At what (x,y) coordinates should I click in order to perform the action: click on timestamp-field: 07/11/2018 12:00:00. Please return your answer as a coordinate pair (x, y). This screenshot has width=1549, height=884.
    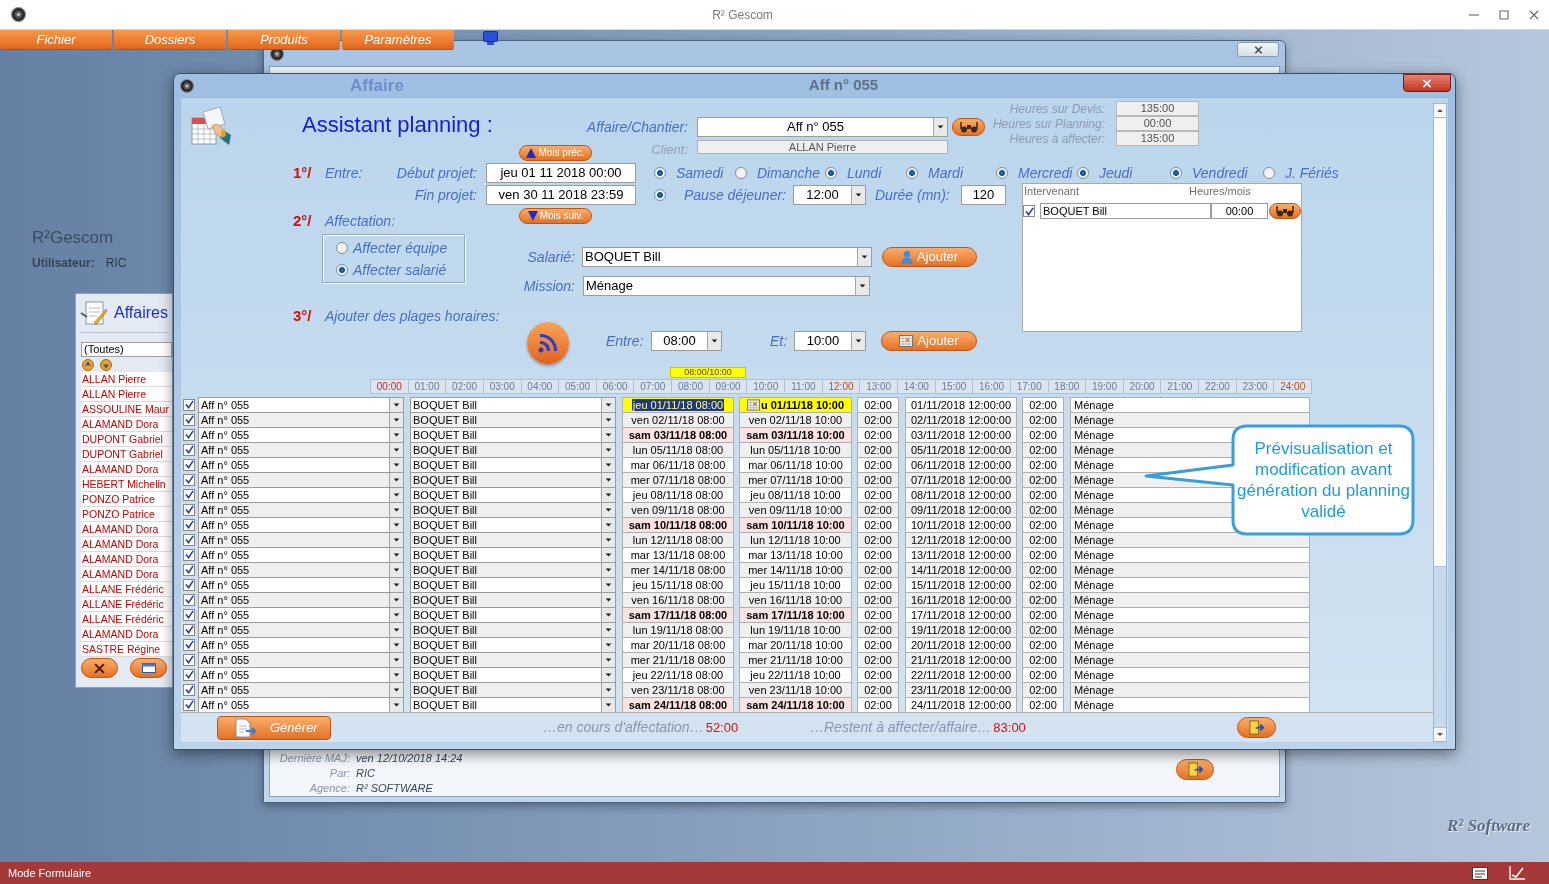
    Looking at the image, I should click on (961, 479).